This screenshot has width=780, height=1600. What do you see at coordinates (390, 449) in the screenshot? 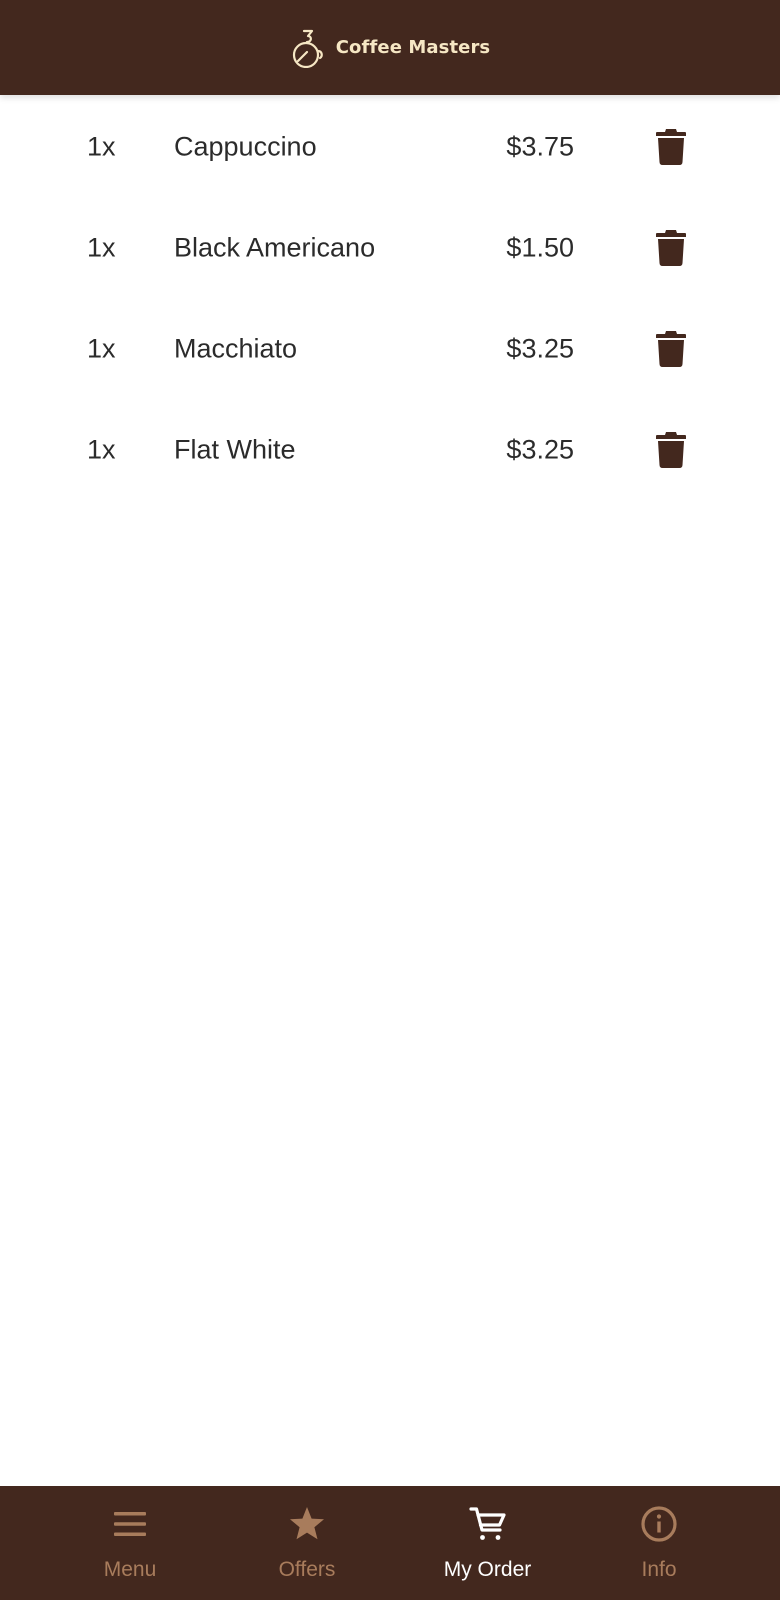
I see `order-item-row: 1x Flat White $3.25` at bounding box center [390, 449].